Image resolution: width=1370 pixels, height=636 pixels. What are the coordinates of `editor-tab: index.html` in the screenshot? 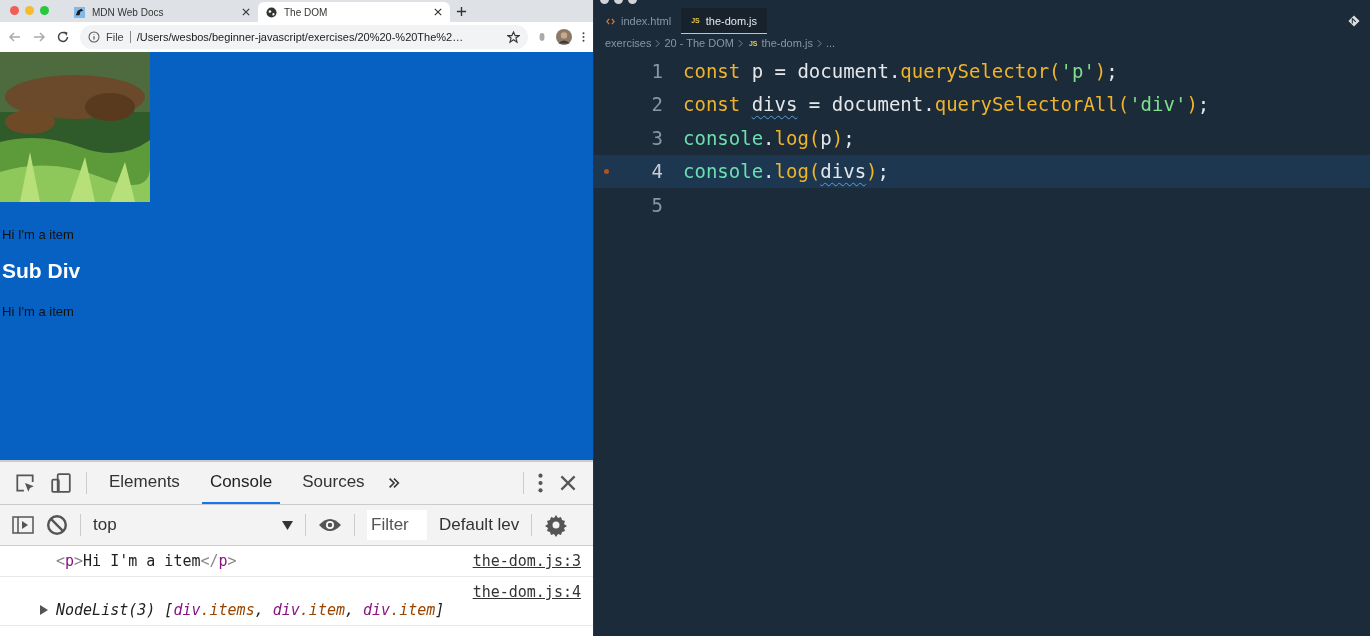 It's located at (639, 21).